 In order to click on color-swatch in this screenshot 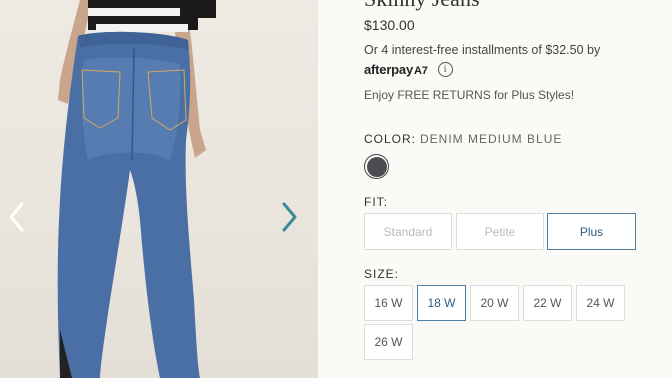, I will do `click(376, 166)`.